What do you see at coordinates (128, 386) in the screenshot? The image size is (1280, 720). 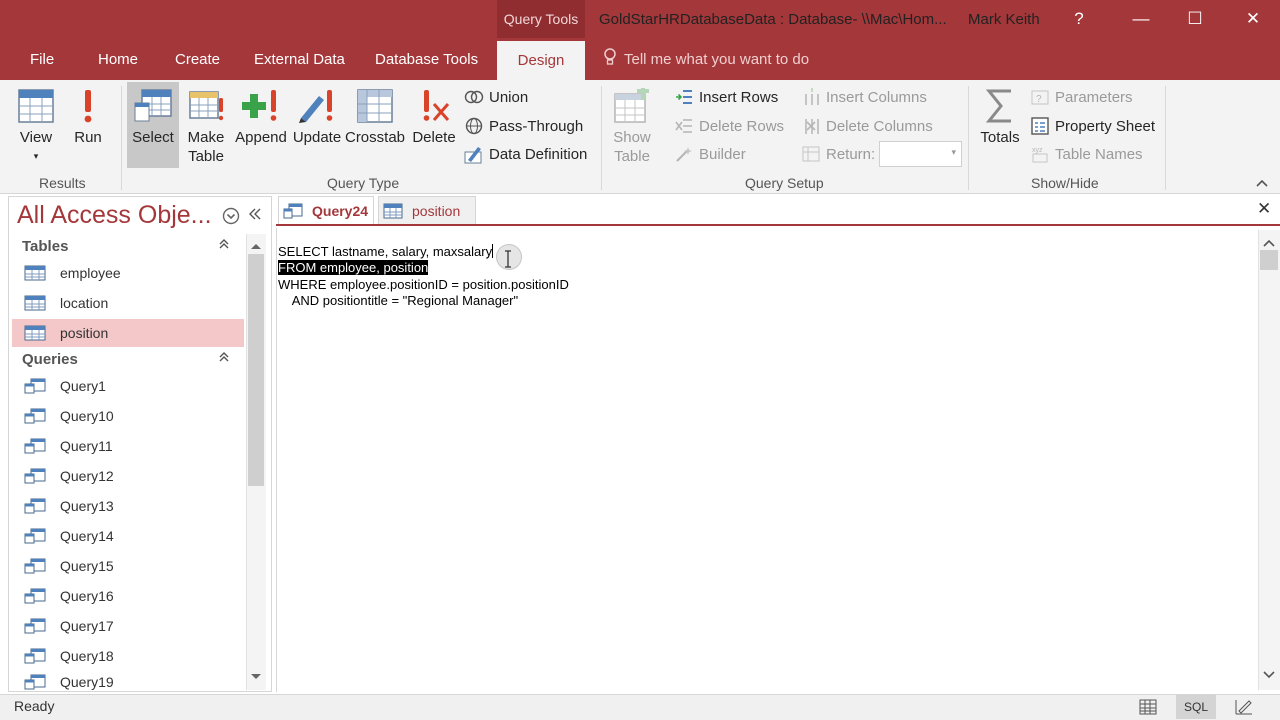 I see `nav-query-item: Query1` at bounding box center [128, 386].